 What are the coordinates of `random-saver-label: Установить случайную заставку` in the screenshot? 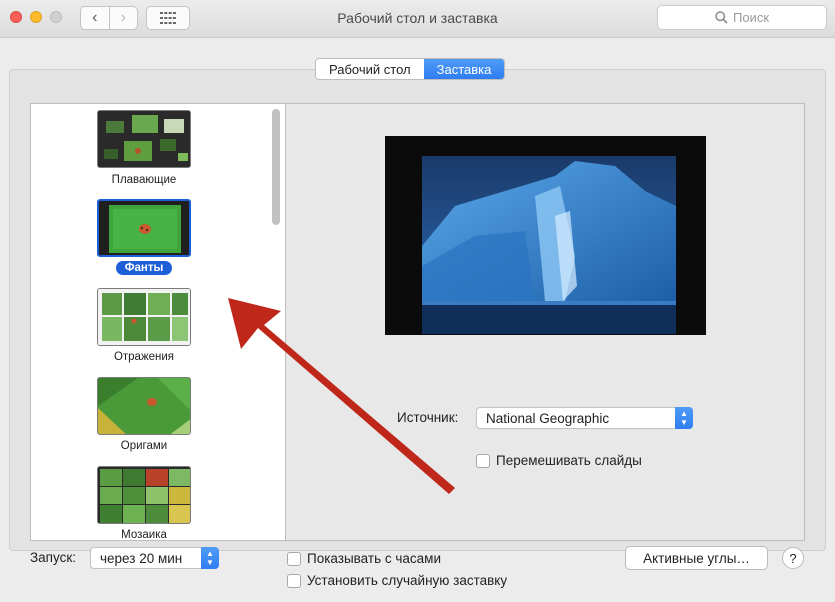 It's located at (407, 580).